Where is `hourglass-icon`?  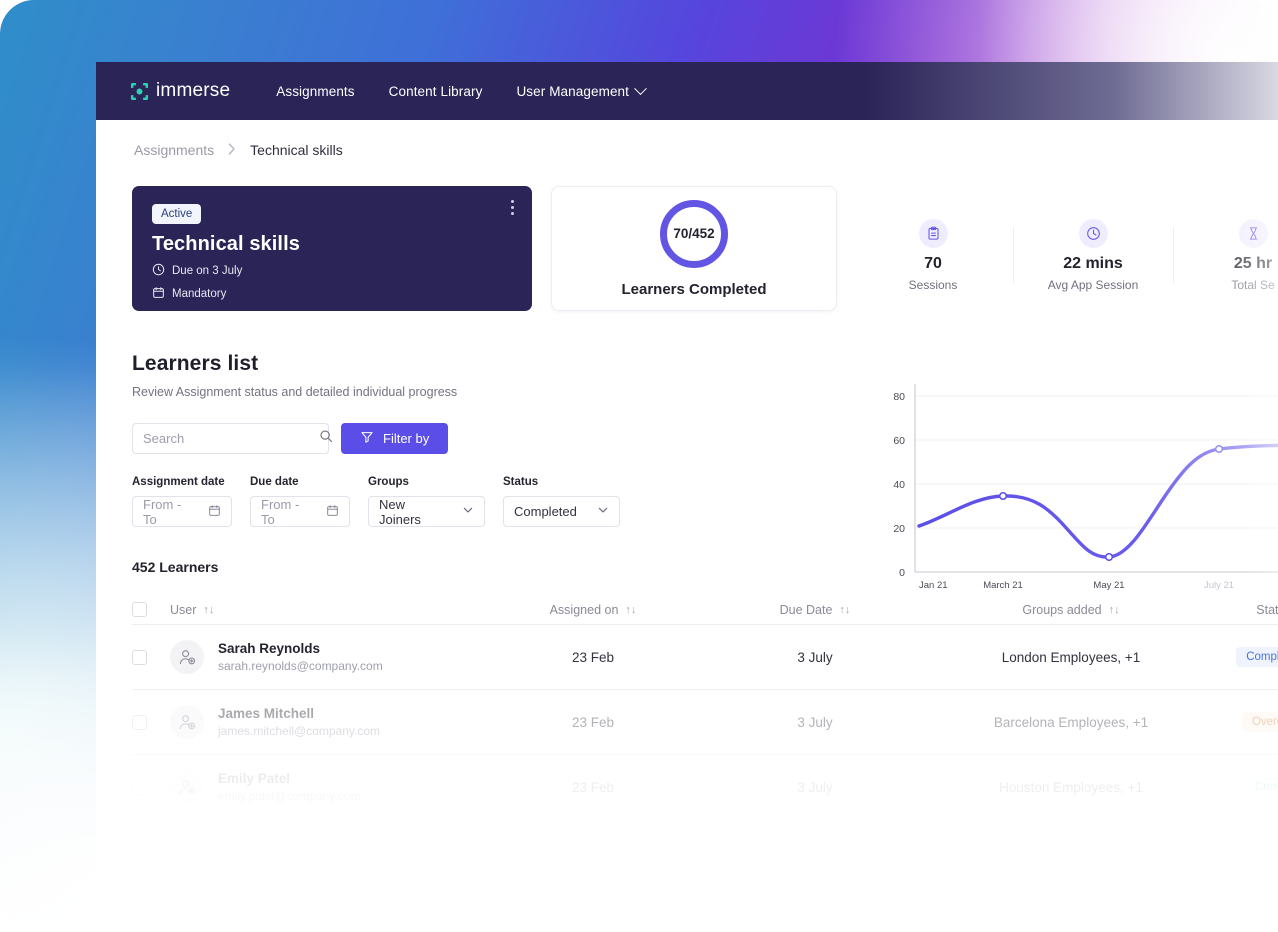
hourglass-icon is located at coordinates (1253, 233).